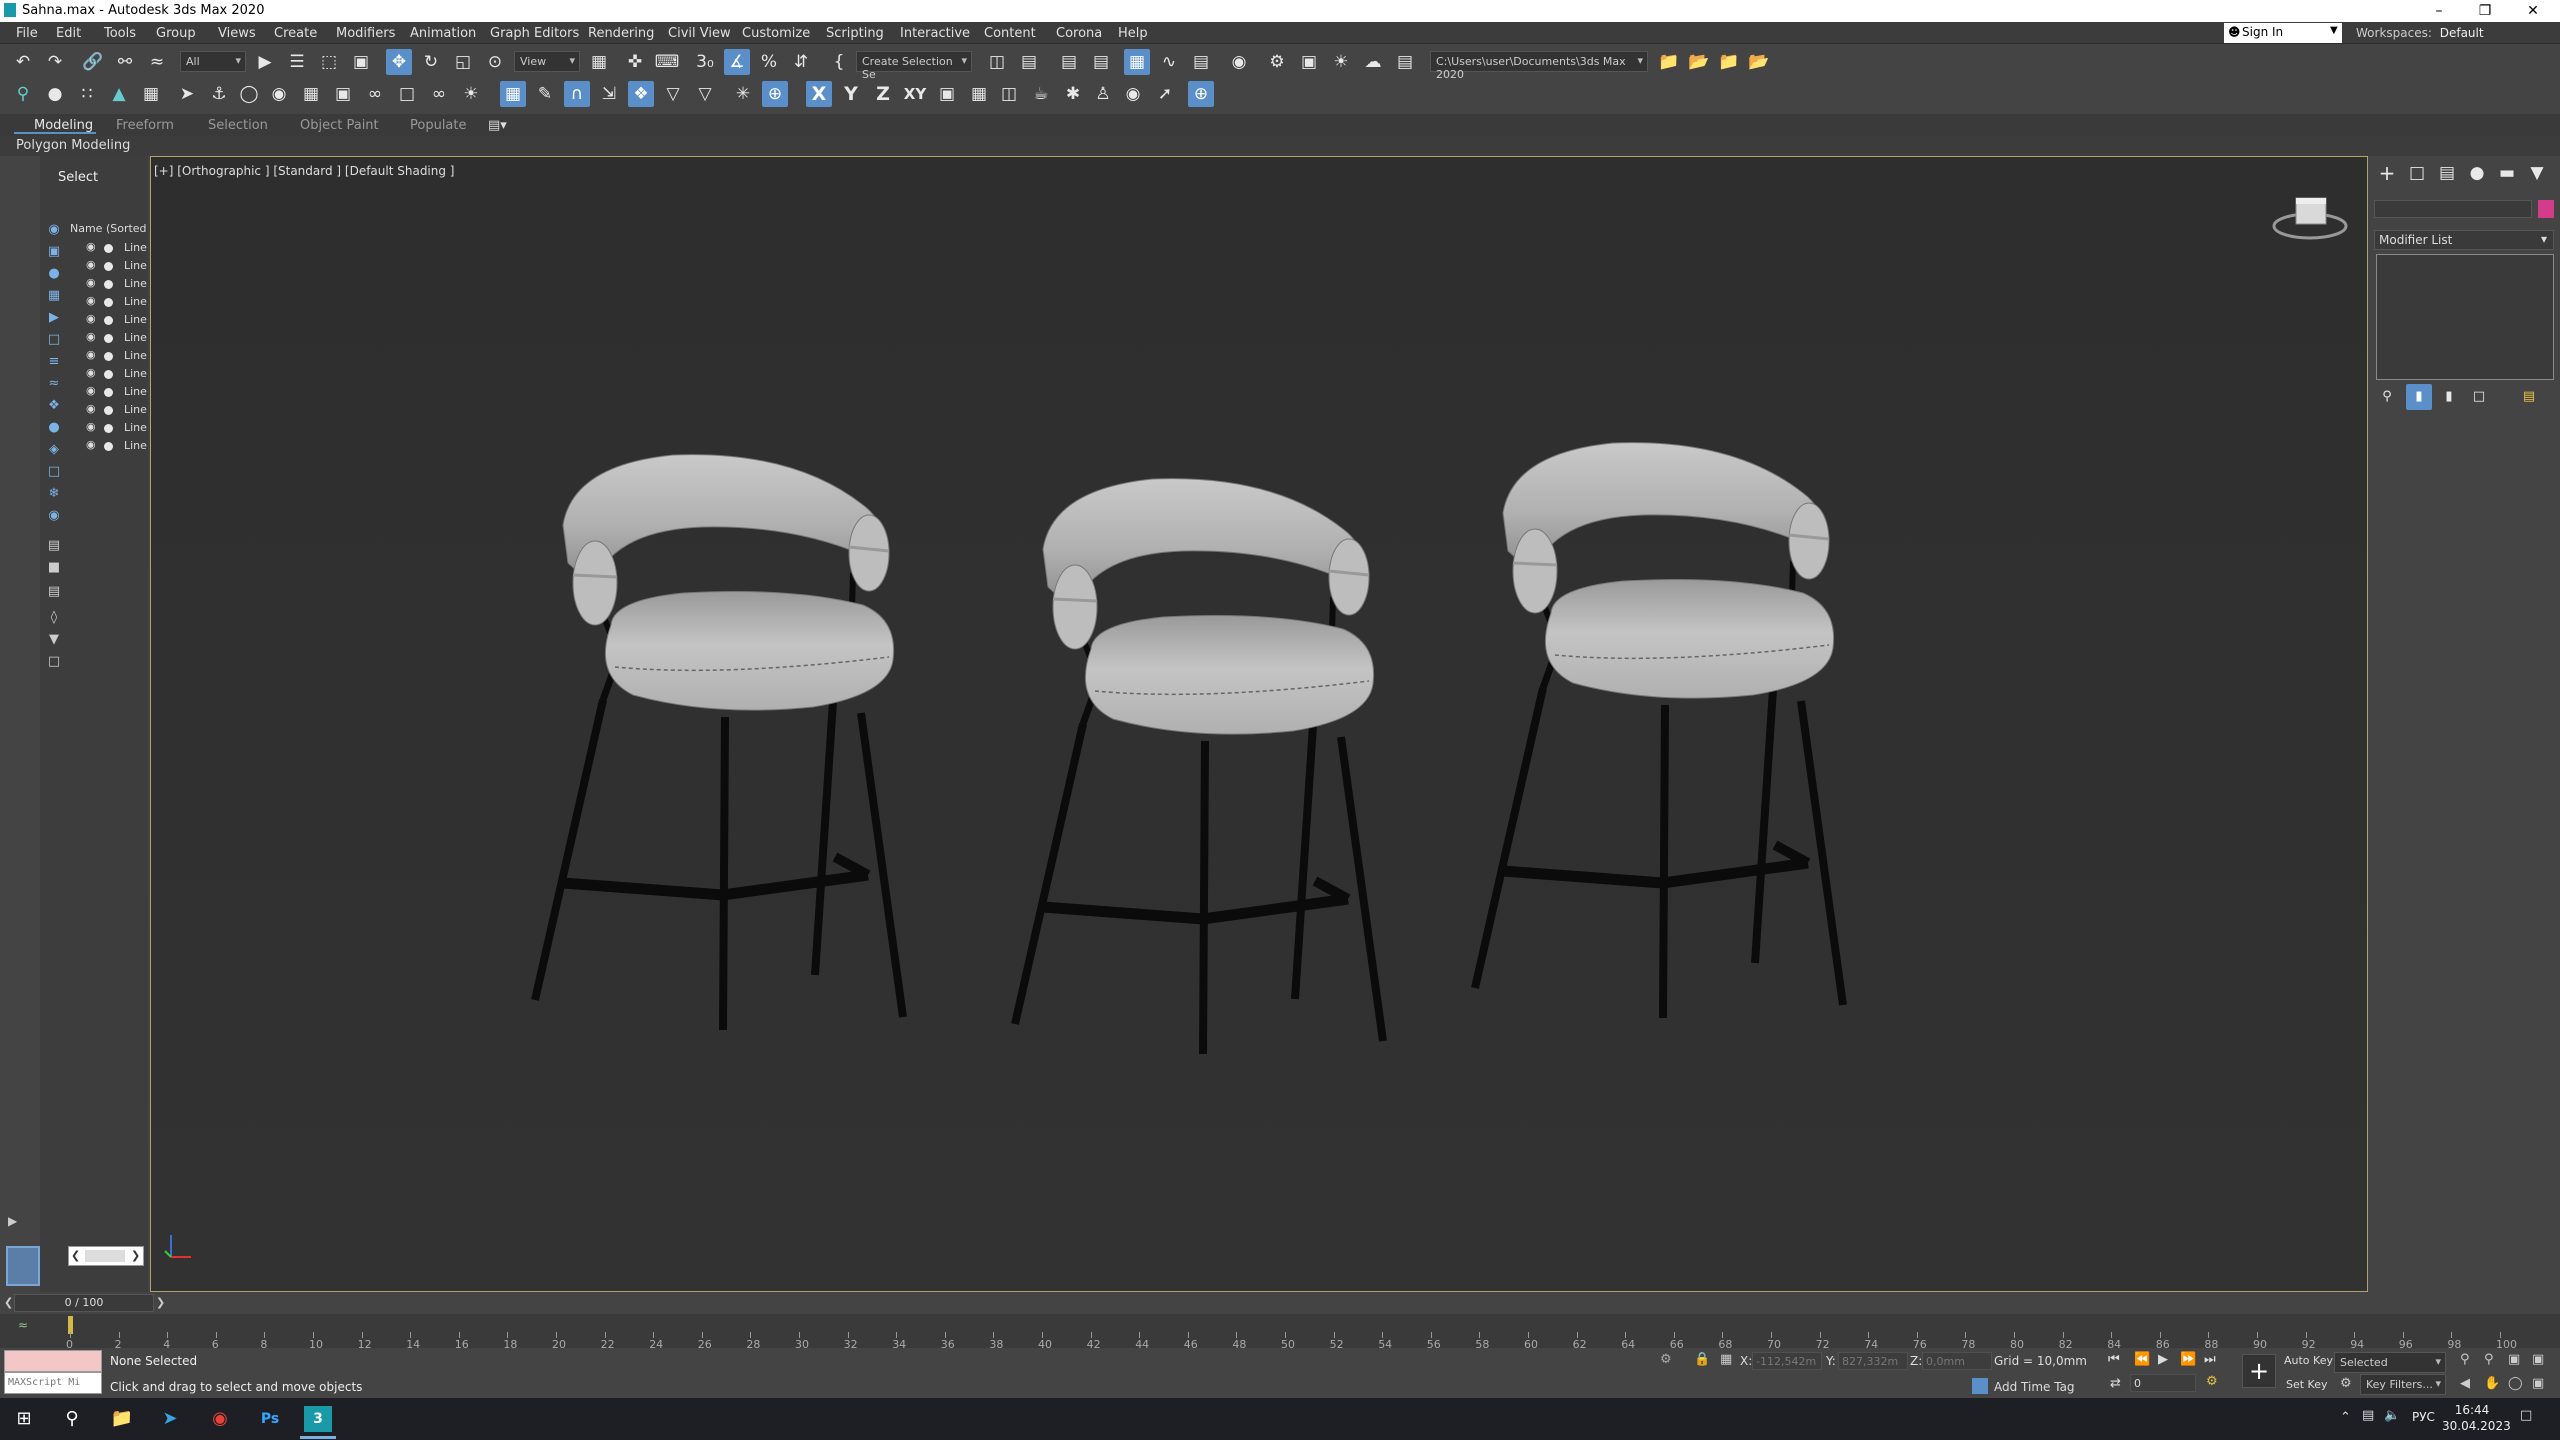 The height and width of the screenshot is (1440, 2560). Describe the element at coordinates (2476, 1418) in the screenshot. I see `taskbar-clock: 16:44 30.04.2023` at that location.